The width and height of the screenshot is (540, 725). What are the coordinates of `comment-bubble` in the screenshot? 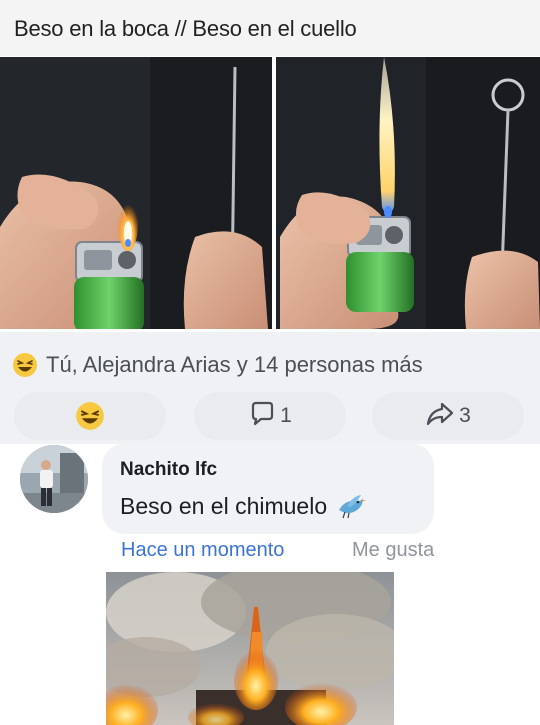 It's located at (268, 489).